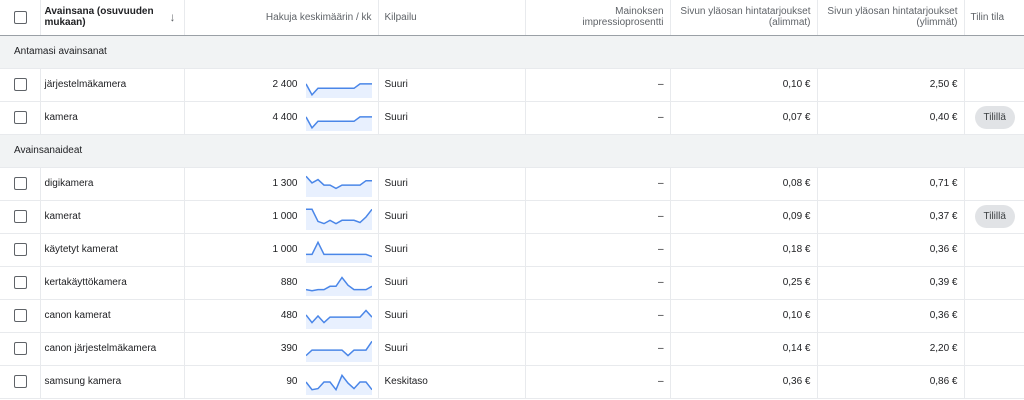 The width and height of the screenshot is (1024, 400). I want to click on avg-searches-cell: 880, so click(281, 283).